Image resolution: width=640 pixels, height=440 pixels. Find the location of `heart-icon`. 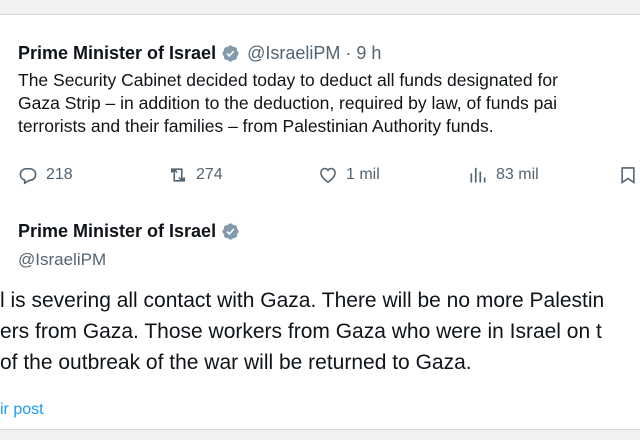

heart-icon is located at coordinates (328, 175).